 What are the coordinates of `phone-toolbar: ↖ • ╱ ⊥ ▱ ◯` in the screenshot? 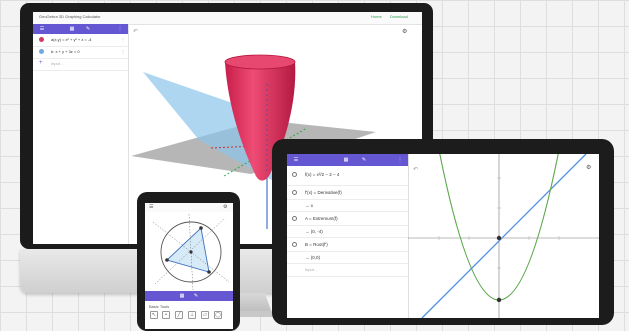 It's located at (189, 316).